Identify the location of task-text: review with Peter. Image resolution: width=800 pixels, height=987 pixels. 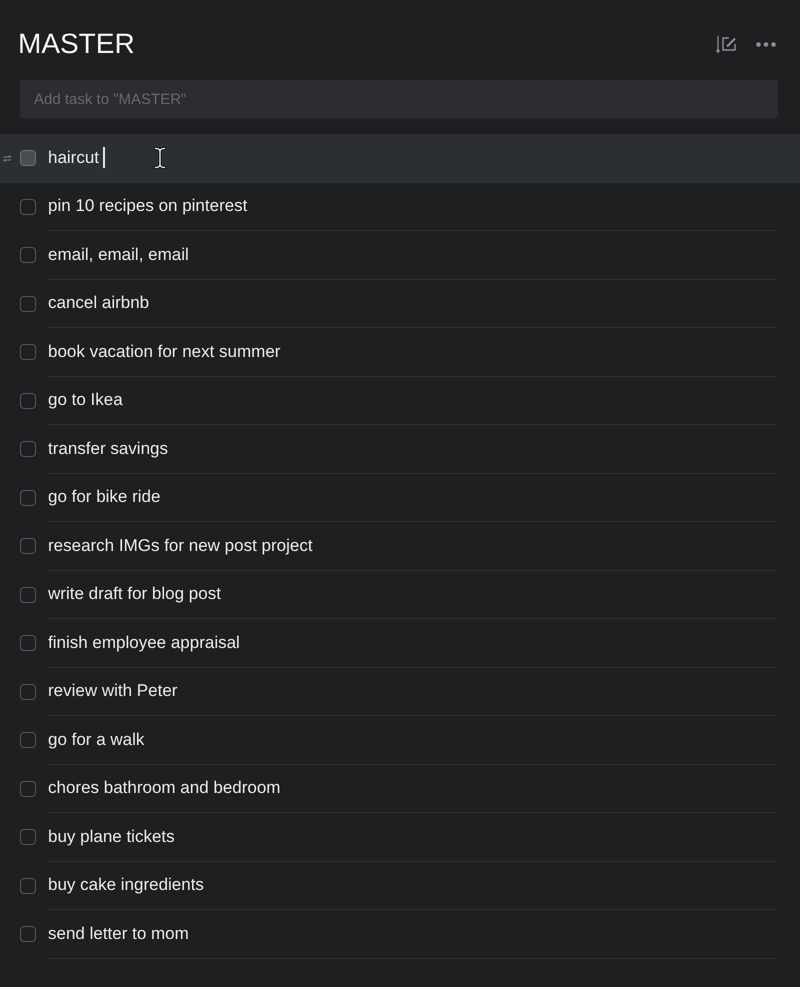
(113, 691).